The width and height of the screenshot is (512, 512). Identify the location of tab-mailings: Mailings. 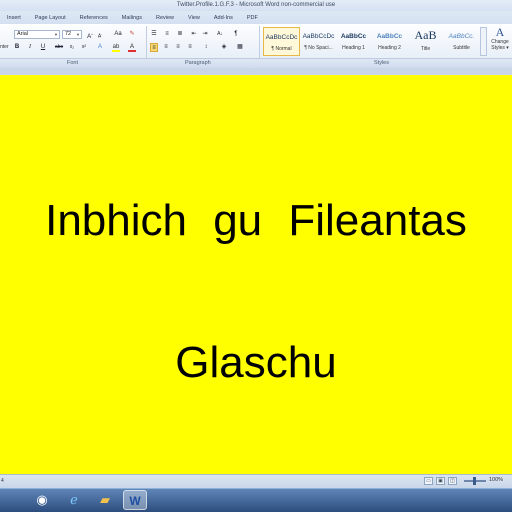
(132, 18).